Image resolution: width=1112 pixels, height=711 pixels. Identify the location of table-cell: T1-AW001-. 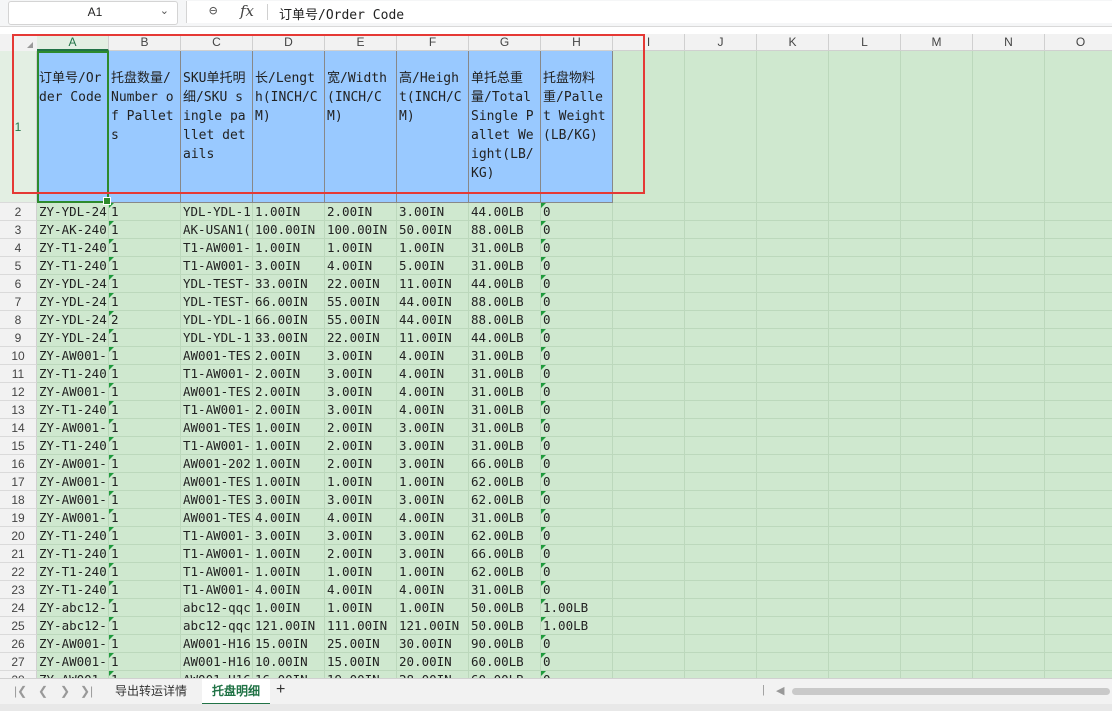
(217, 410).